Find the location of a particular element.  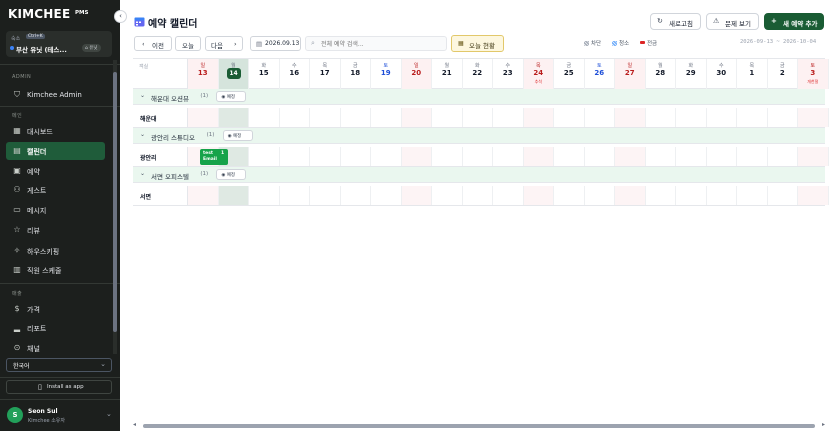

sidebar-item-guests: ⚇ 게스트 is located at coordinates (55, 190).